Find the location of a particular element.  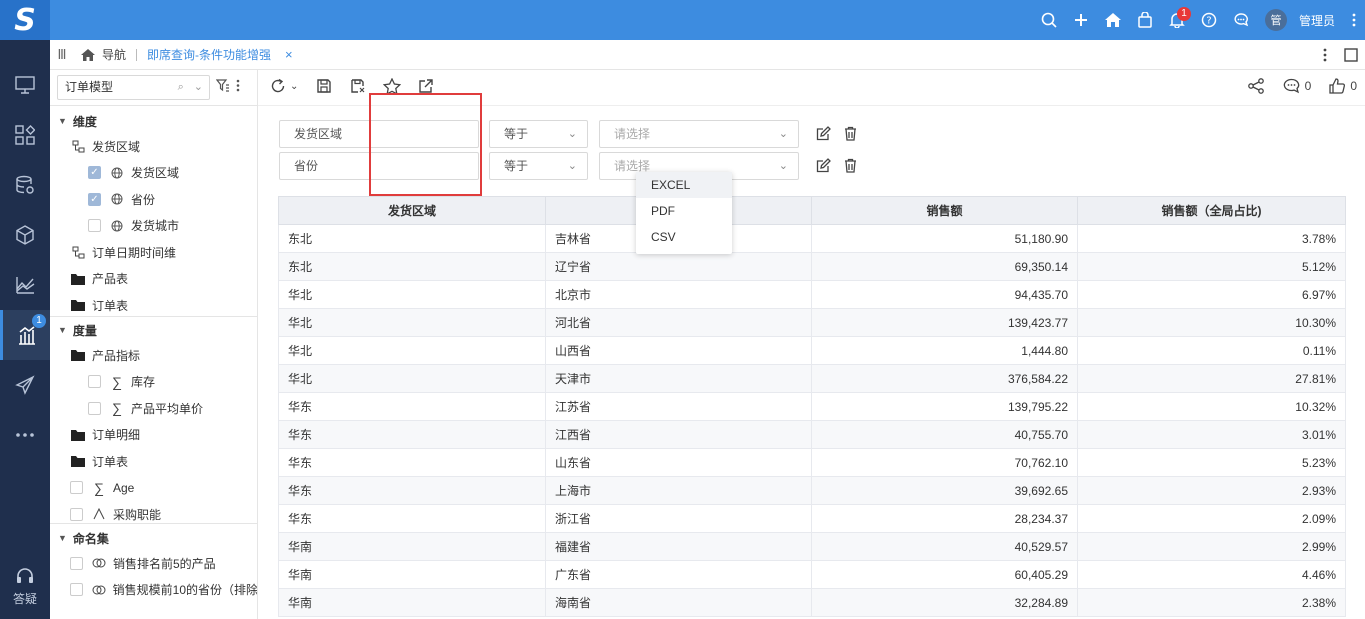

table-row: 华北 天津市 376,584.22 27.81% is located at coordinates (812, 378).